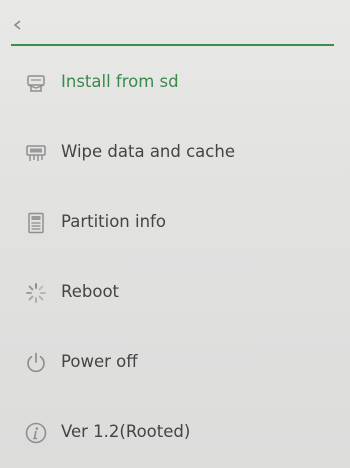 Image resolution: width=350 pixels, height=468 pixels. I want to click on menu-item-label: Partition info, so click(113, 221).